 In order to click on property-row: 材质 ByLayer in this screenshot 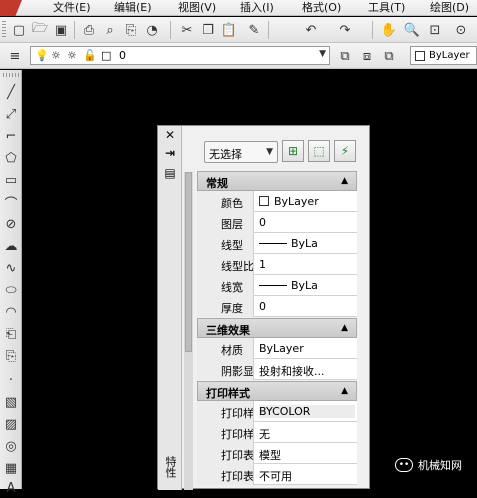, I will do `click(277, 348)`.